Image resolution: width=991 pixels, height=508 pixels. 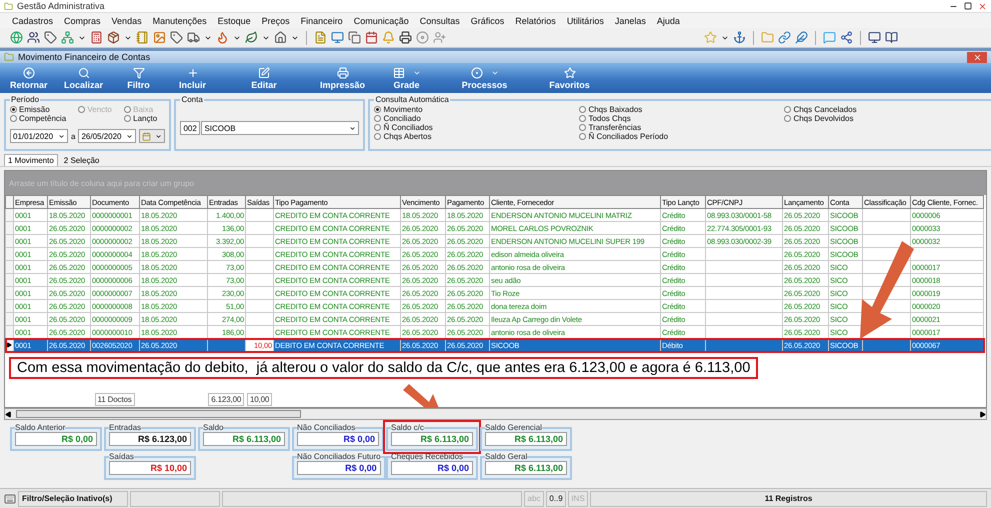 What do you see at coordinates (739, 37) in the screenshot?
I see `anchor-icon` at bounding box center [739, 37].